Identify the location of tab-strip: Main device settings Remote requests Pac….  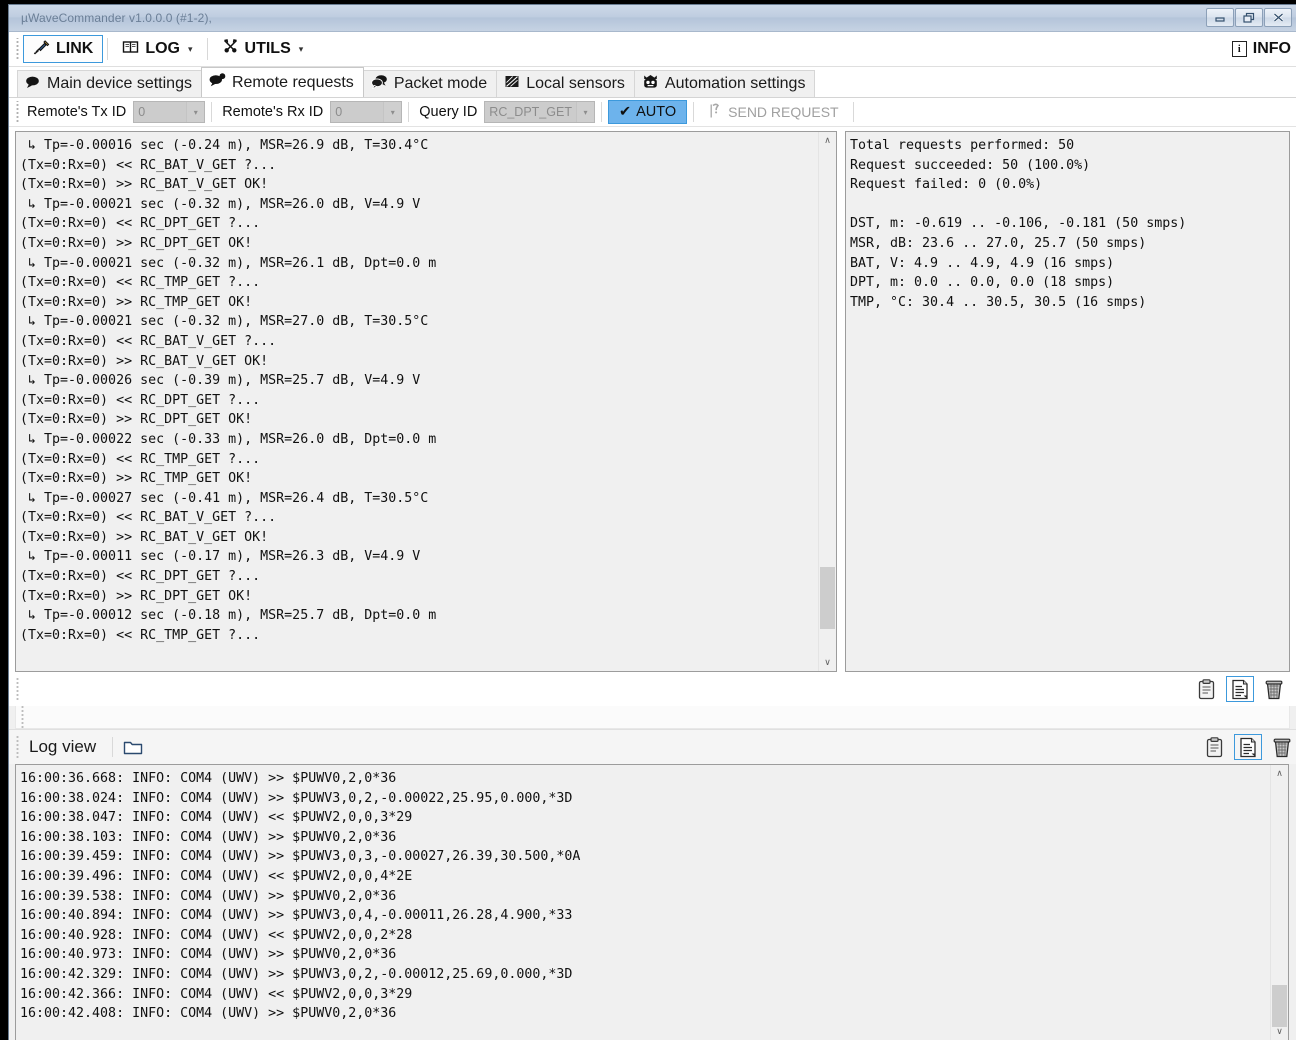
(652, 82).